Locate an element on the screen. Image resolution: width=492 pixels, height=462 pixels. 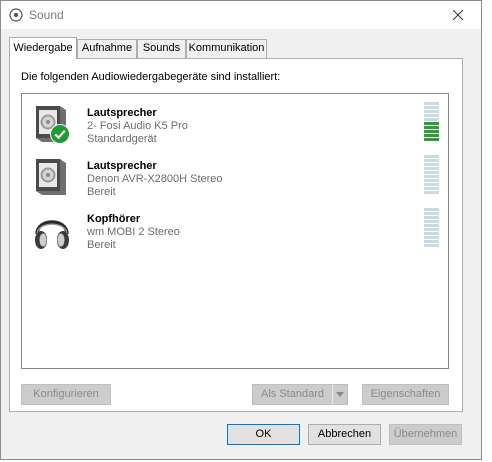
tab-kommunikation: Kommunikation is located at coordinates (226, 48).